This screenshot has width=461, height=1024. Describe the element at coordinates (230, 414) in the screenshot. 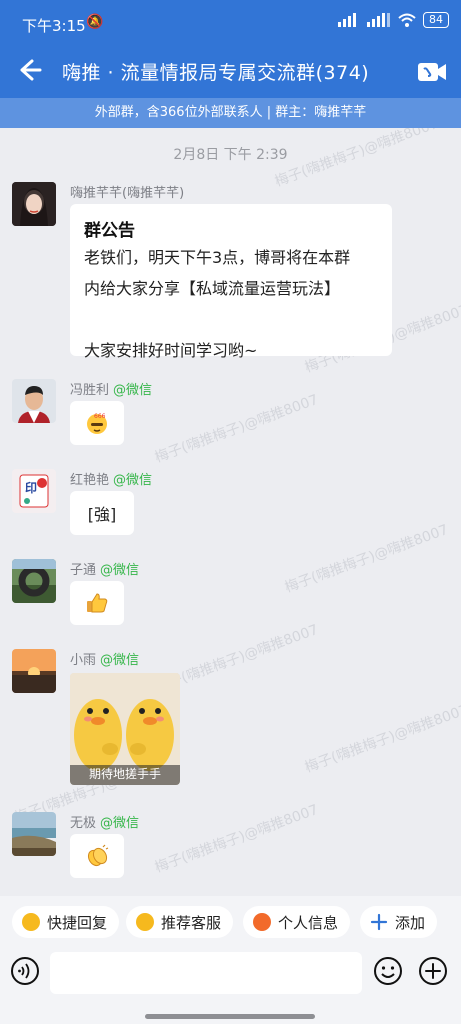

I see `message-item: 冯胜利 @微信 666` at that location.